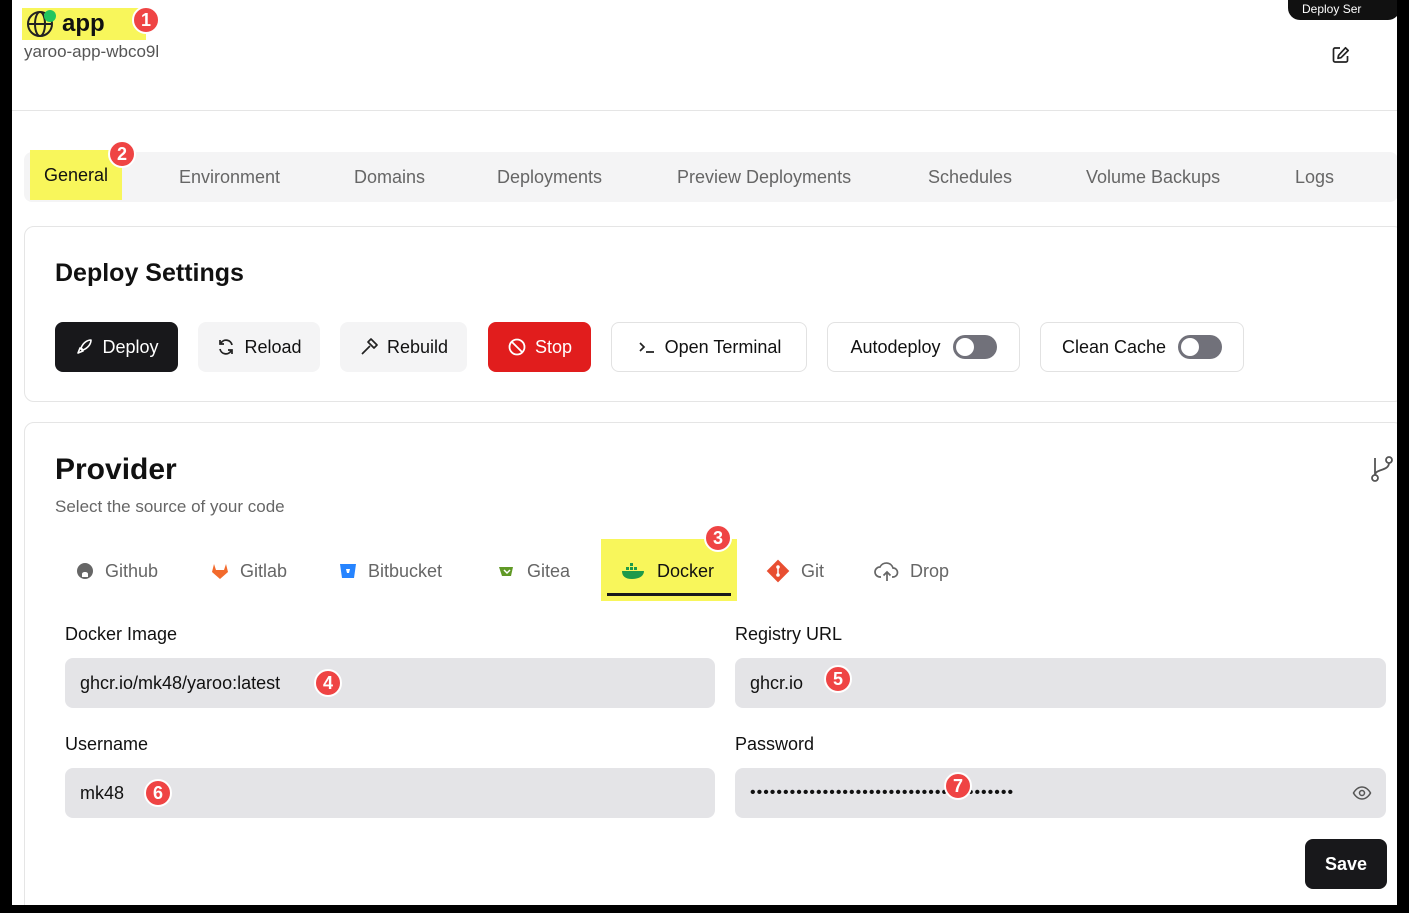 This screenshot has width=1409, height=913. Describe the element at coordinates (813, 570) in the screenshot. I see `provider-tab-label: Git` at that location.